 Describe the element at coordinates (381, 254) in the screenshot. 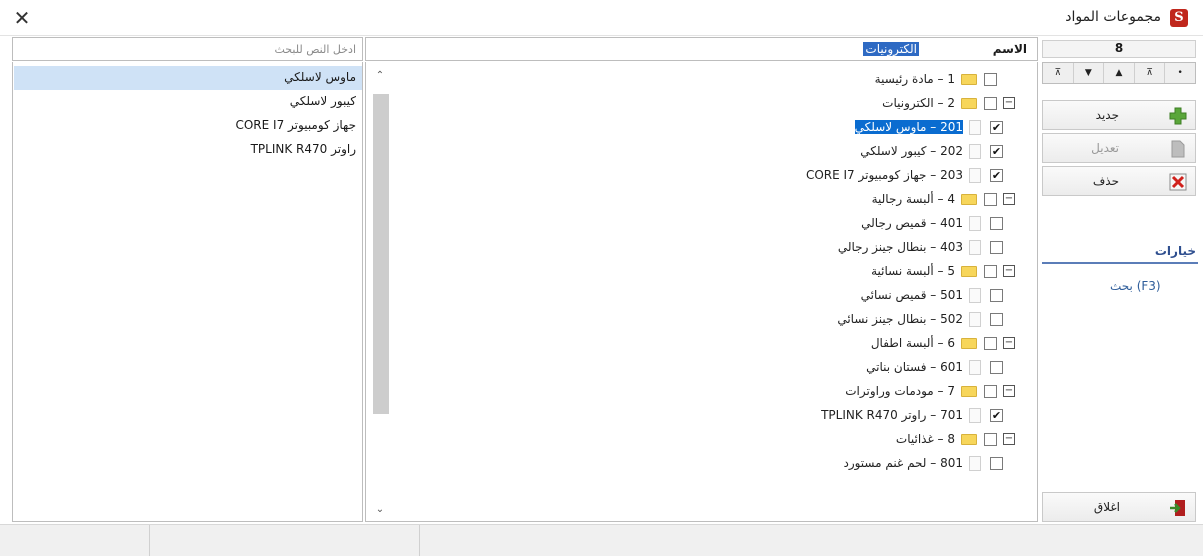

I see `scroll-thumb` at that location.